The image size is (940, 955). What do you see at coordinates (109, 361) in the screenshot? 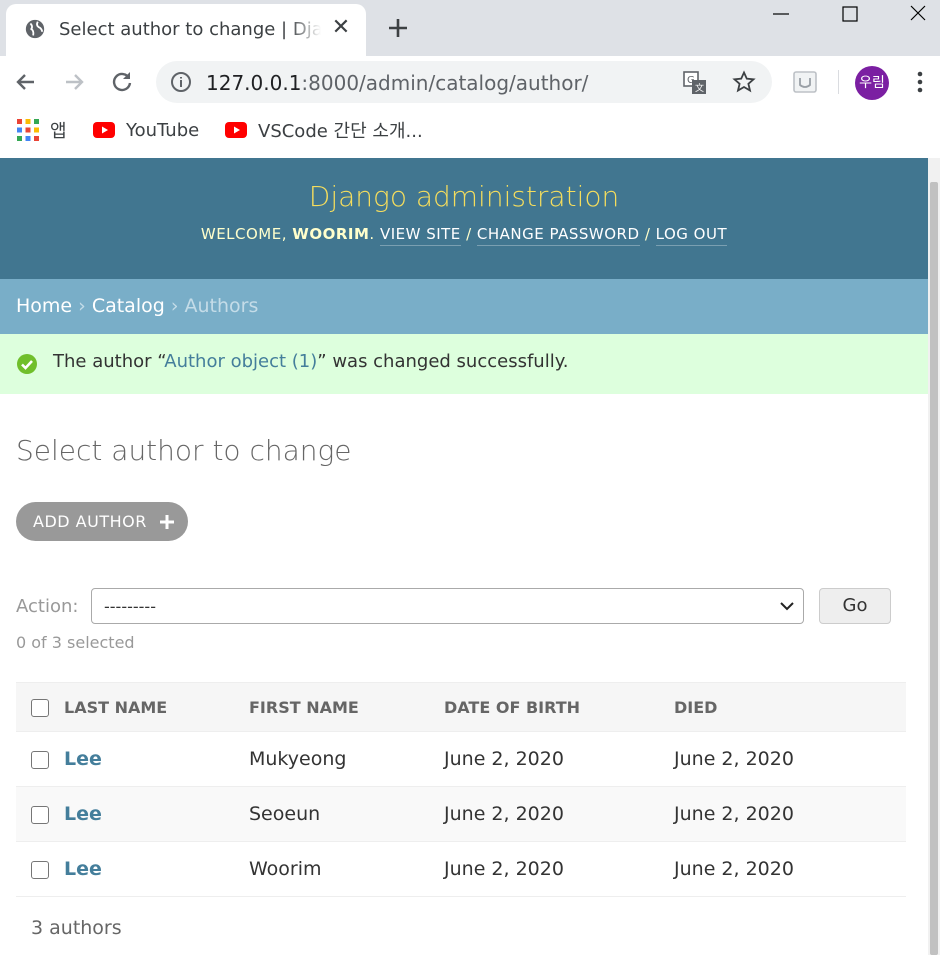
I see `message-prefix: The author “` at bounding box center [109, 361].